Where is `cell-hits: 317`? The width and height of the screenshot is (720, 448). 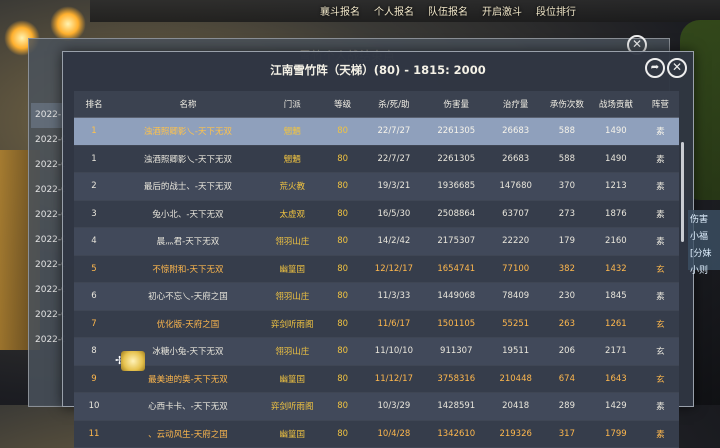
cell-hits: 317 is located at coordinates (566, 434).